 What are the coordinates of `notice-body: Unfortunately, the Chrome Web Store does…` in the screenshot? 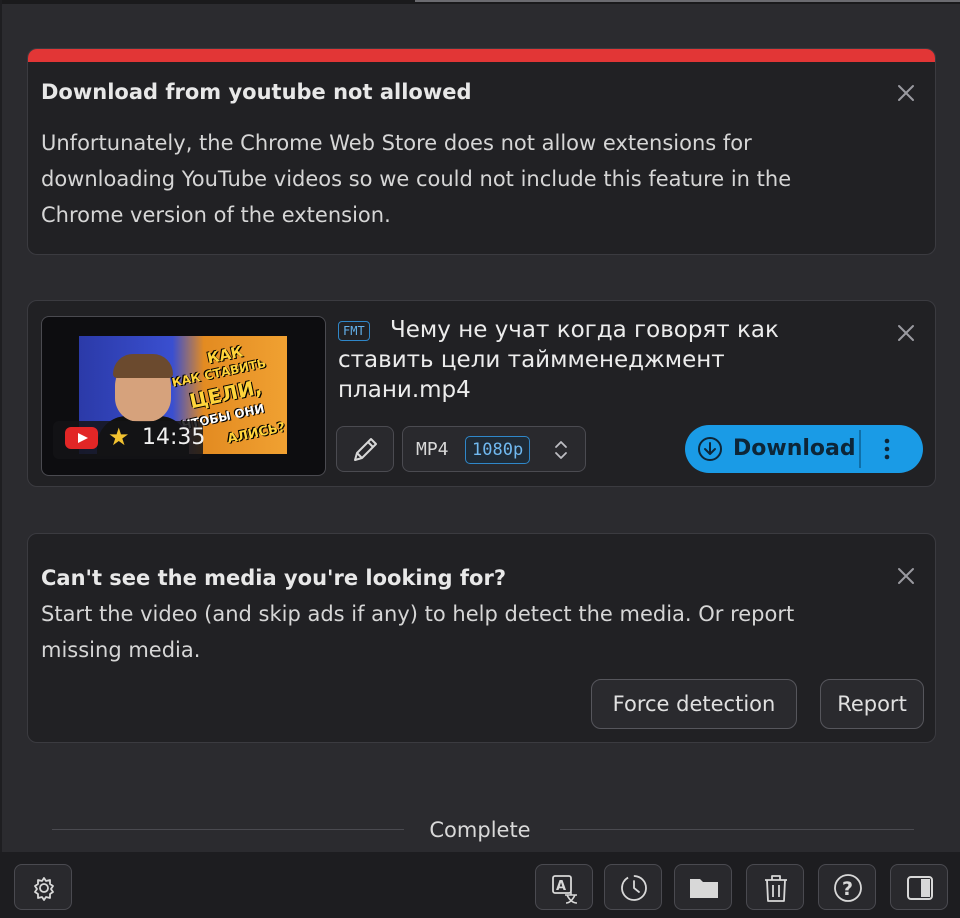 It's located at (416, 179).